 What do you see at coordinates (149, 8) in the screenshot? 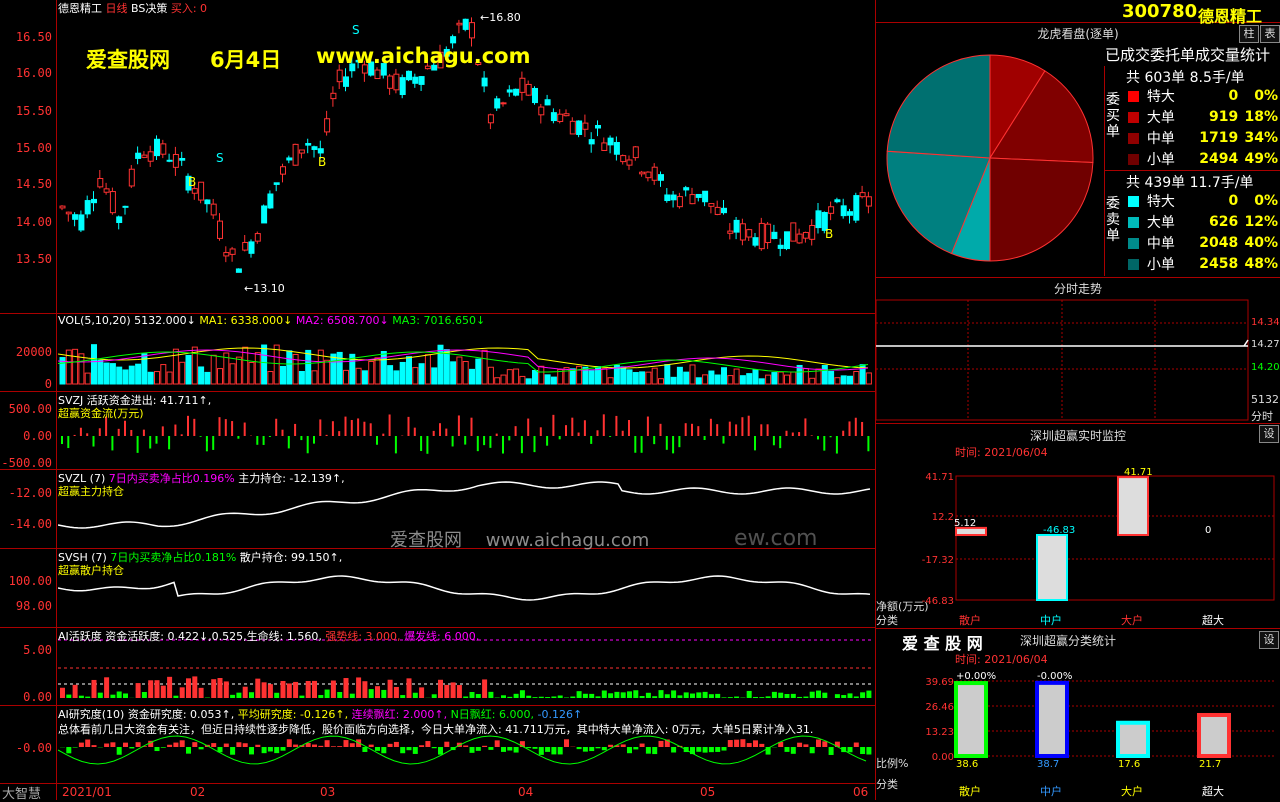
I see `indicator-label: BS决策` at bounding box center [149, 8].